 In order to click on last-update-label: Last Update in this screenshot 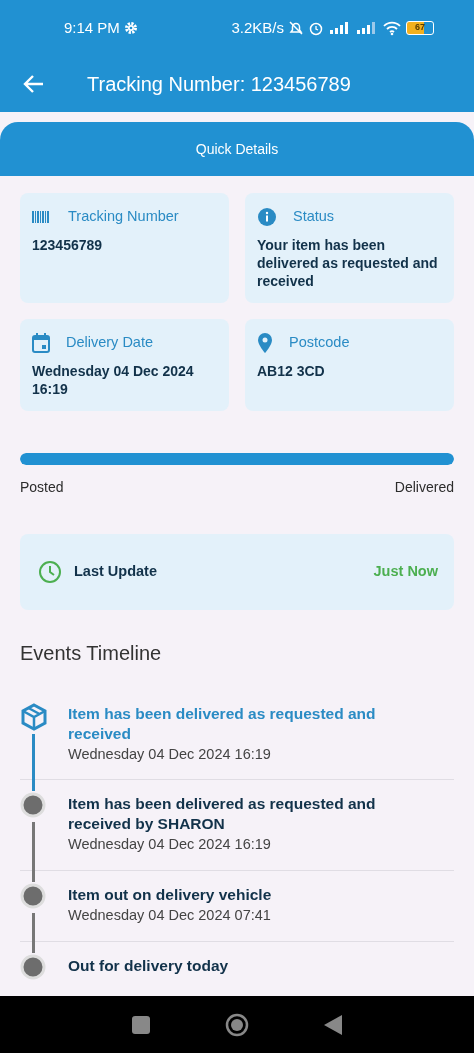, I will do `click(115, 571)`.